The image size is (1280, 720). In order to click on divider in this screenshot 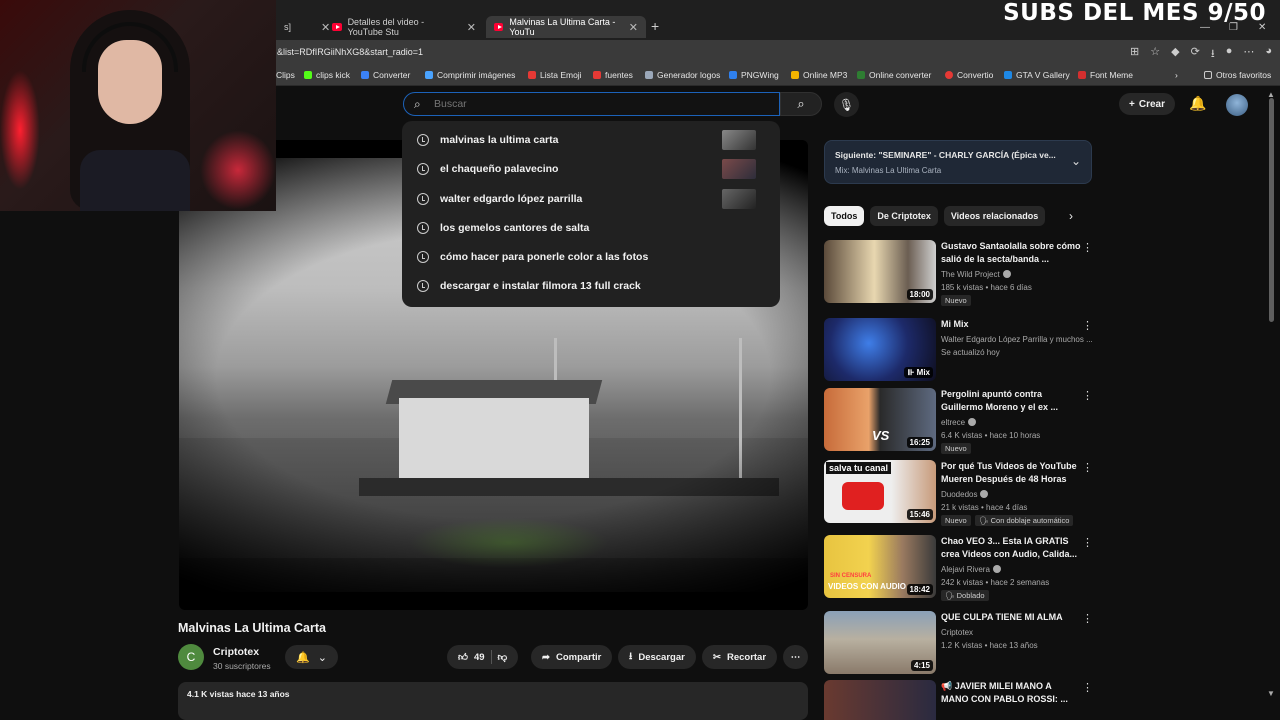, I will do `click(491, 657)`.